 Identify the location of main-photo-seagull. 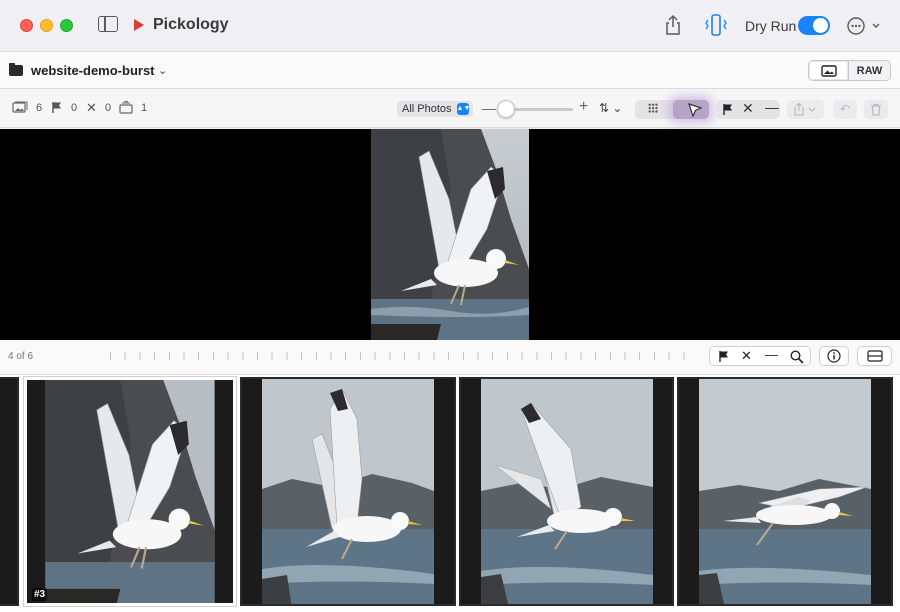
(450, 234).